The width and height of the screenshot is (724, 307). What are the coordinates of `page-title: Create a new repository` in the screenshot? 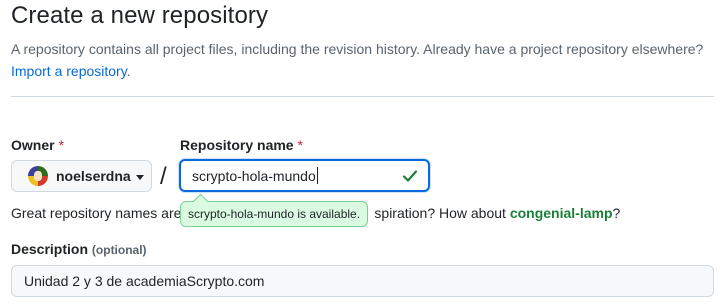 It's located at (140, 15).